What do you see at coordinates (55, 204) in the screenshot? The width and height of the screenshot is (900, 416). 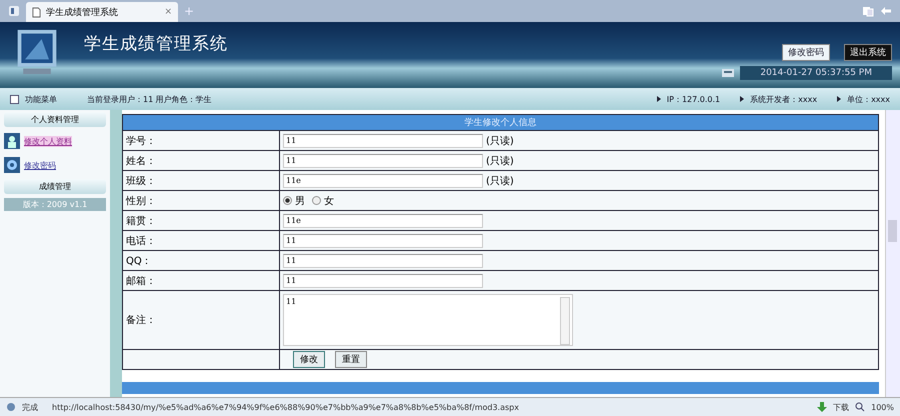 I see `version-text: 版本：2009 v1.1` at bounding box center [55, 204].